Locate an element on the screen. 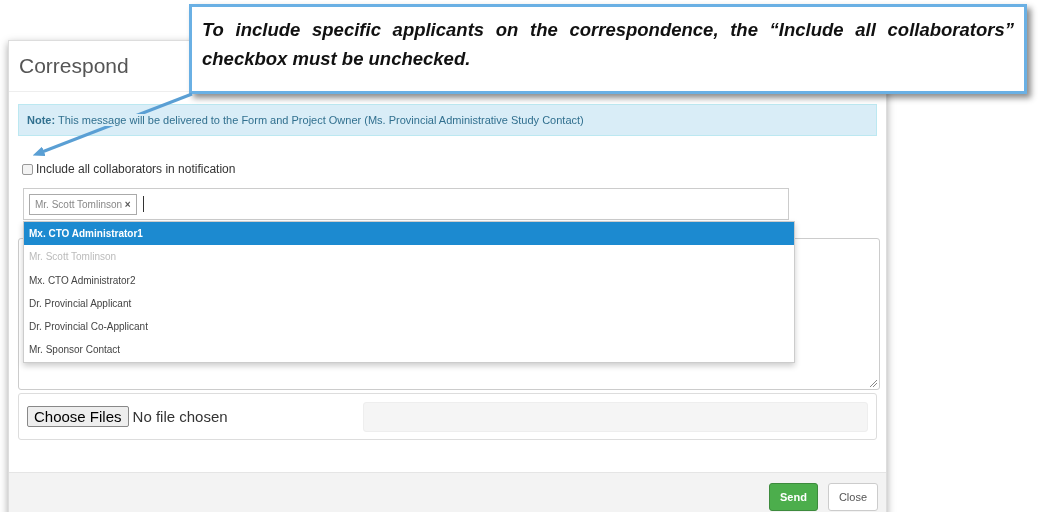 The image size is (1047, 512). callout-text: To include specific applicants on the correspondence, the “Include all collaborators” checkbox must be unchecked. is located at coordinates (608, 44).